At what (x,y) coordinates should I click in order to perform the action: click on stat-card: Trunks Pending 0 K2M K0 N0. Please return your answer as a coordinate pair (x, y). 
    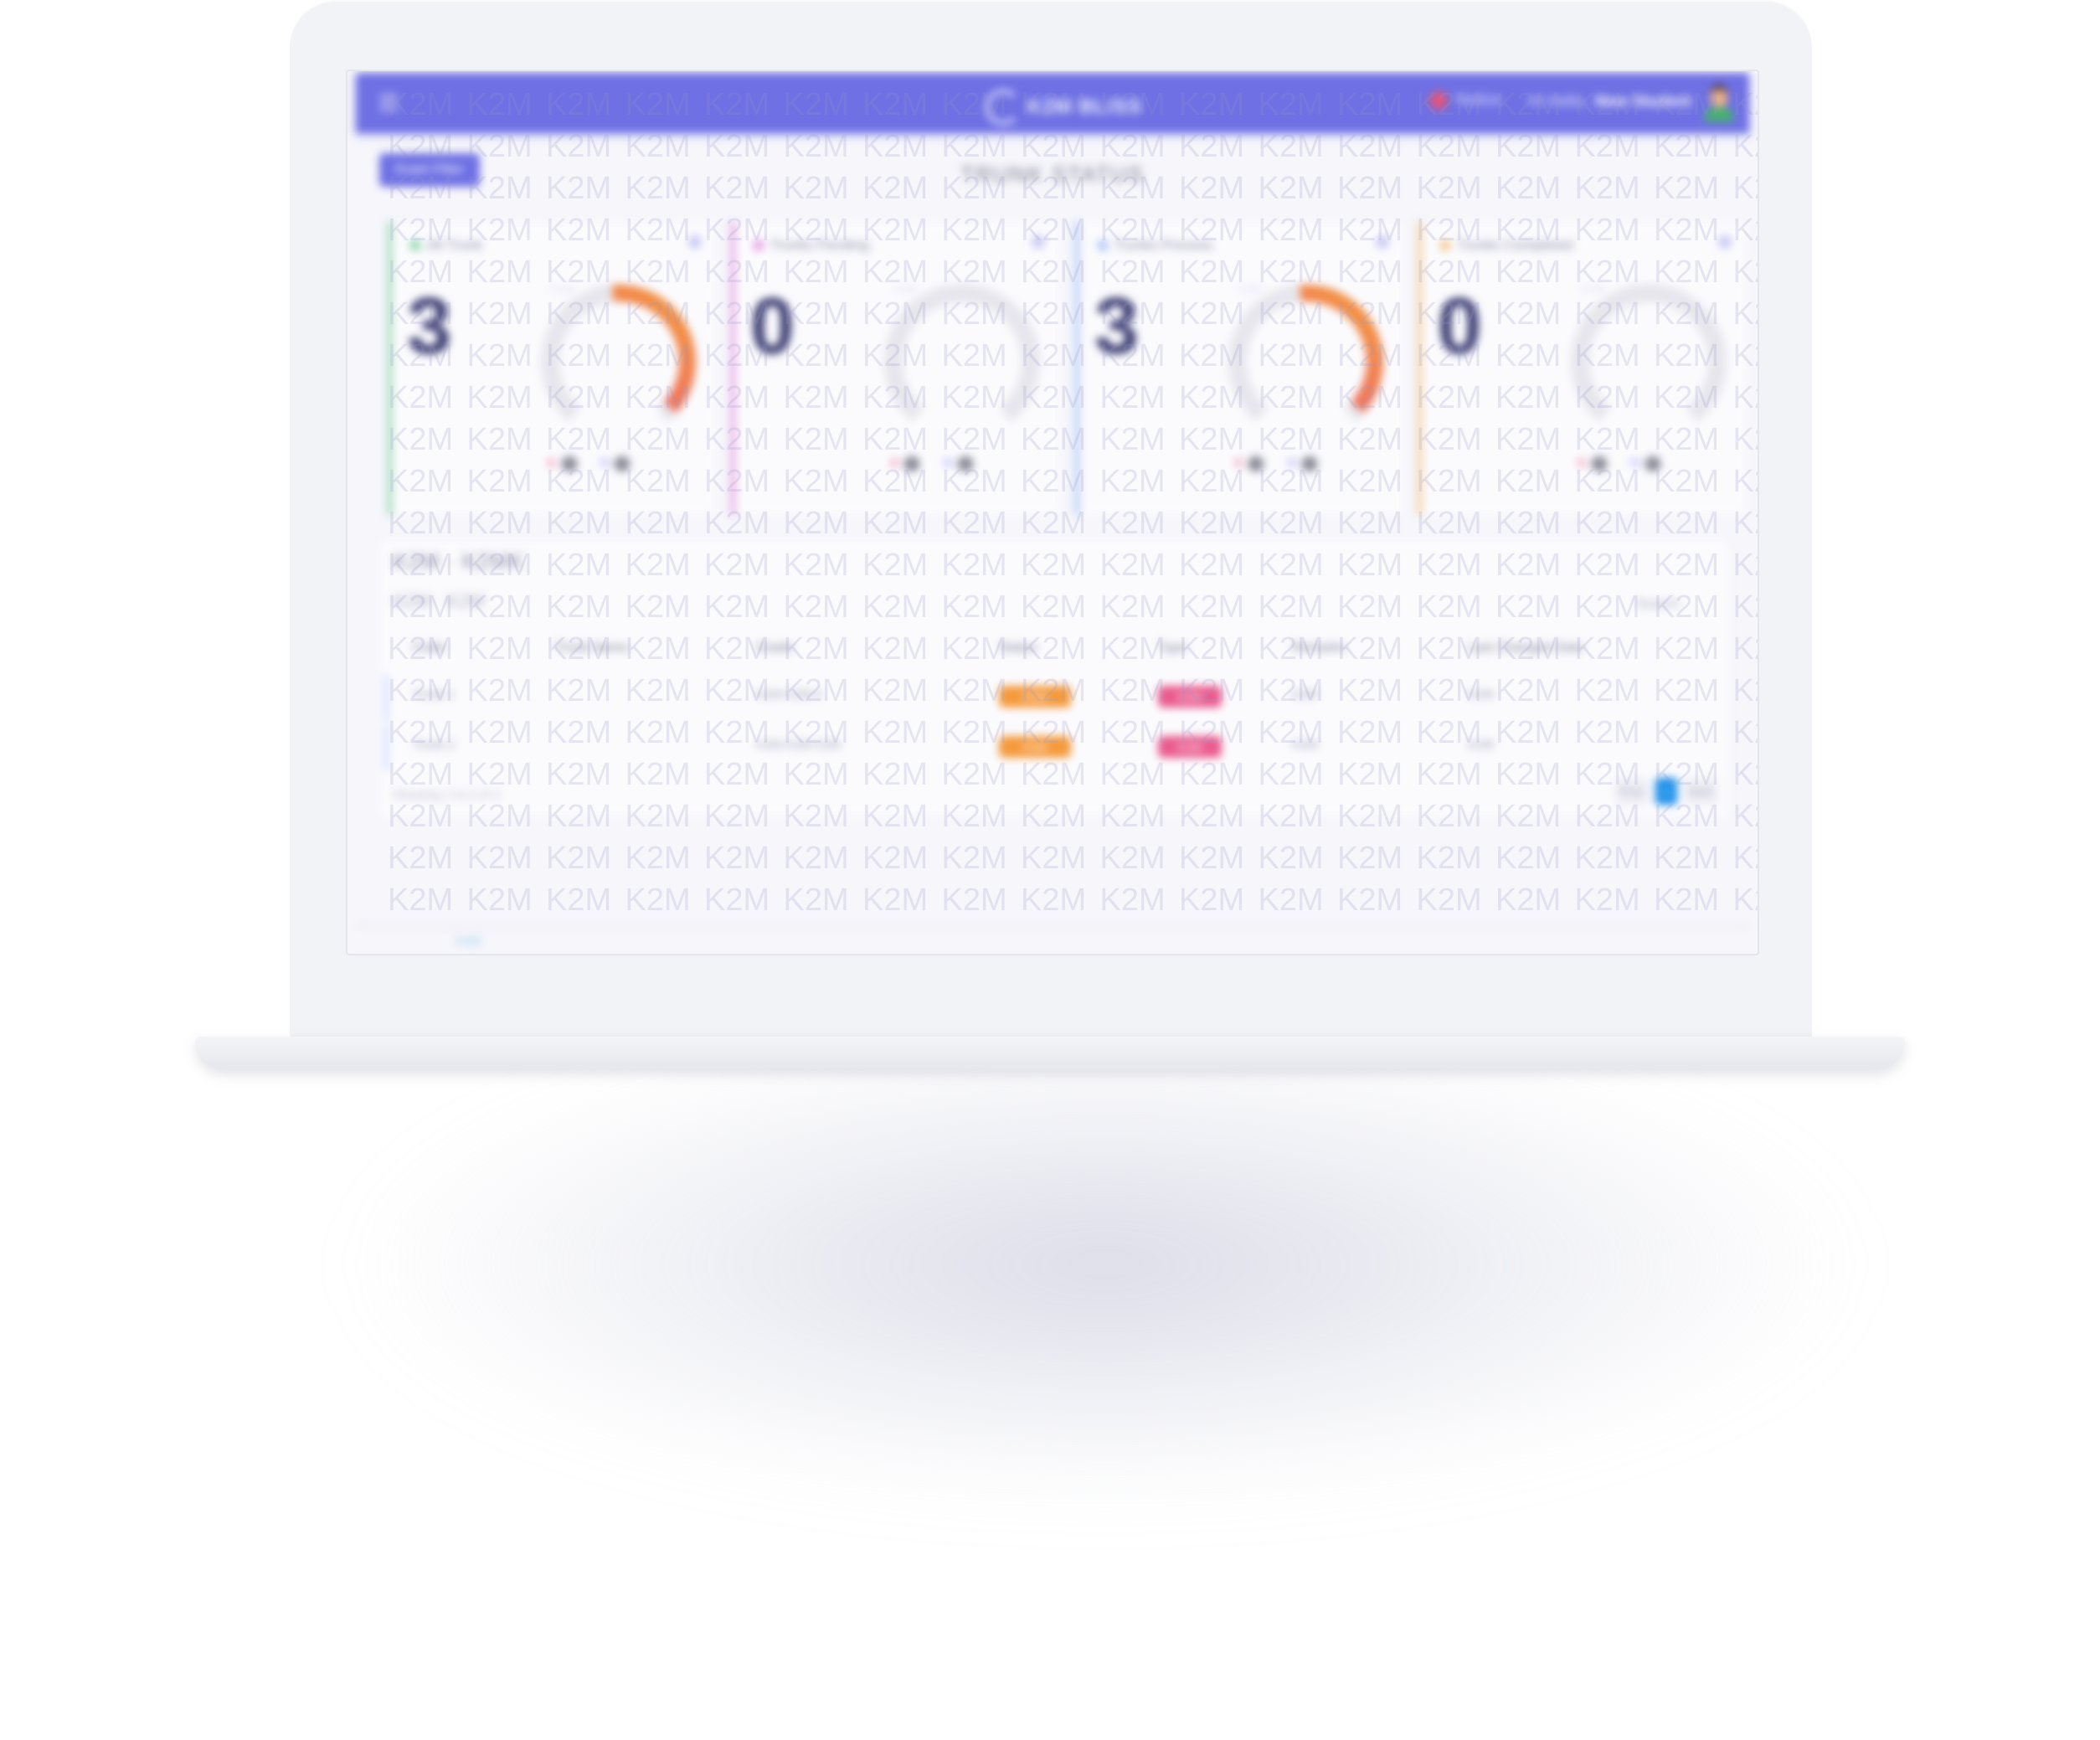
    Looking at the image, I should click on (895, 368).